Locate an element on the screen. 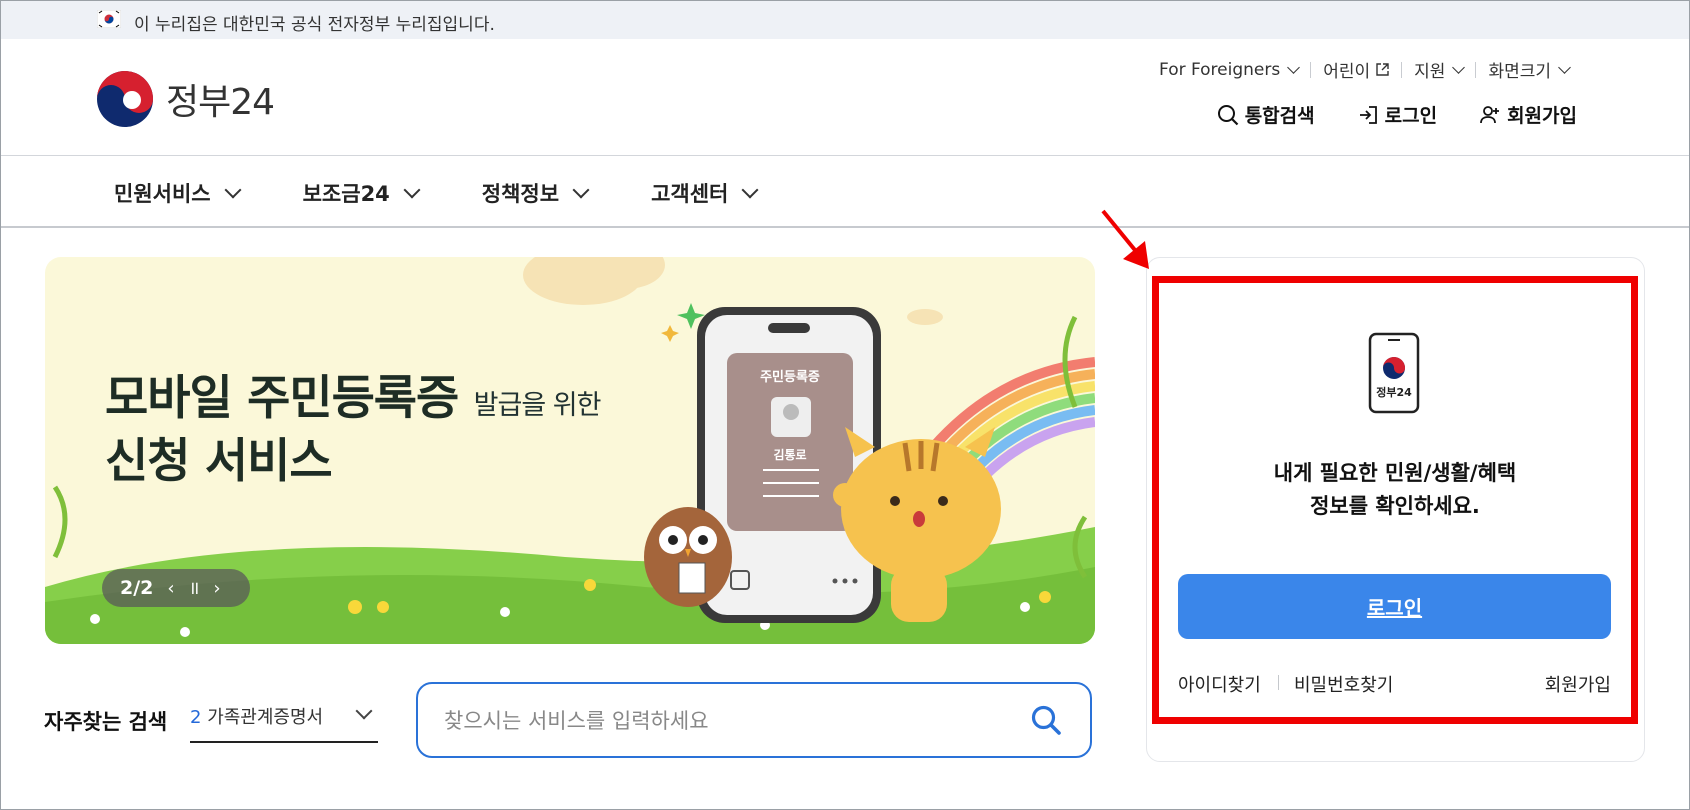 The image size is (1690, 810). official-site-banner: 이 누리집은 대한민국 공식 전자정부 누리집입니다. is located at coordinates (845, 20).